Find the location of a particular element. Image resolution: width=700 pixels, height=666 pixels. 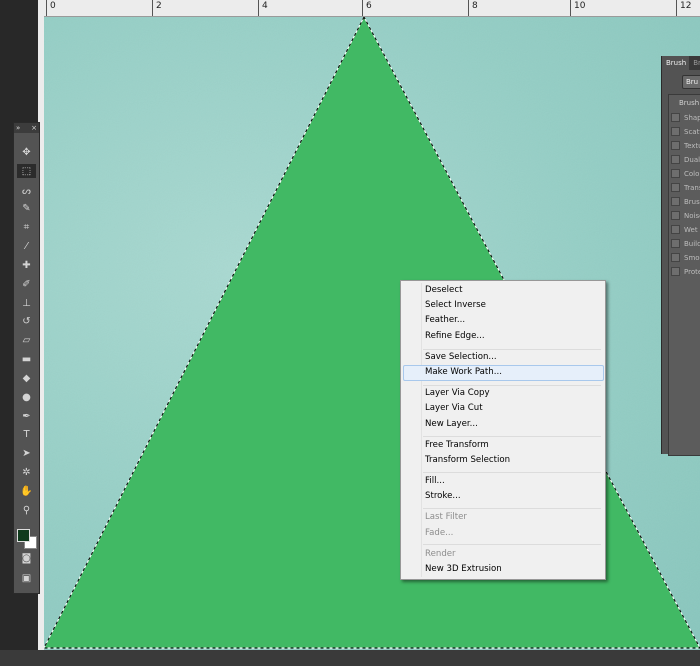

eyedropper-tool-icon: ⁄ is located at coordinates (26, 246).